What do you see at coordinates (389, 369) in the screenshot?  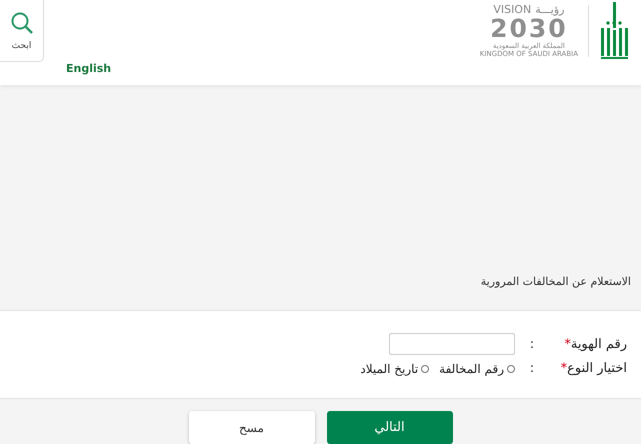 I see `radio-label: تاريخ الميلاد` at bounding box center [389, 369].